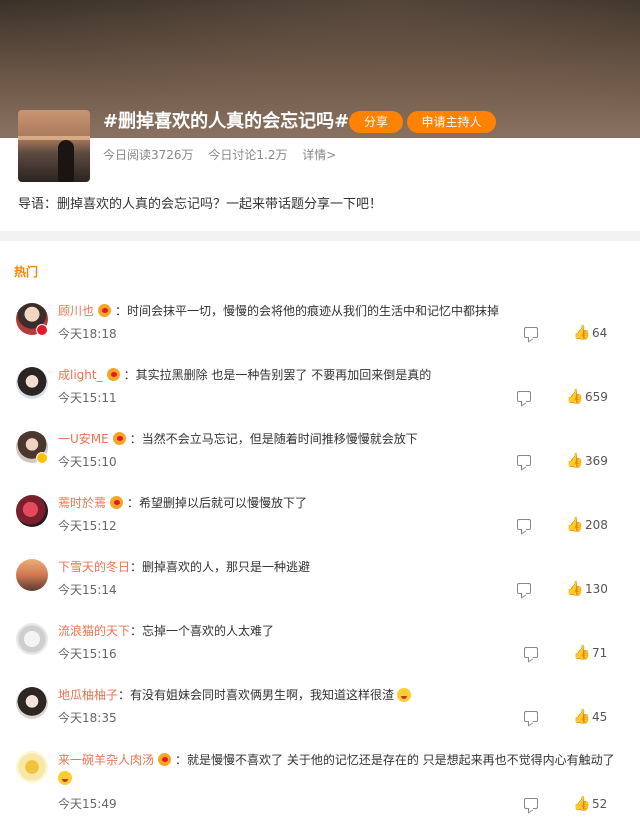  I want to click on comment-text: 地瓜柚柚子：有没有姐妹会同时喜欢俩男生啊，我知道这样很渣, so click(235, 695).